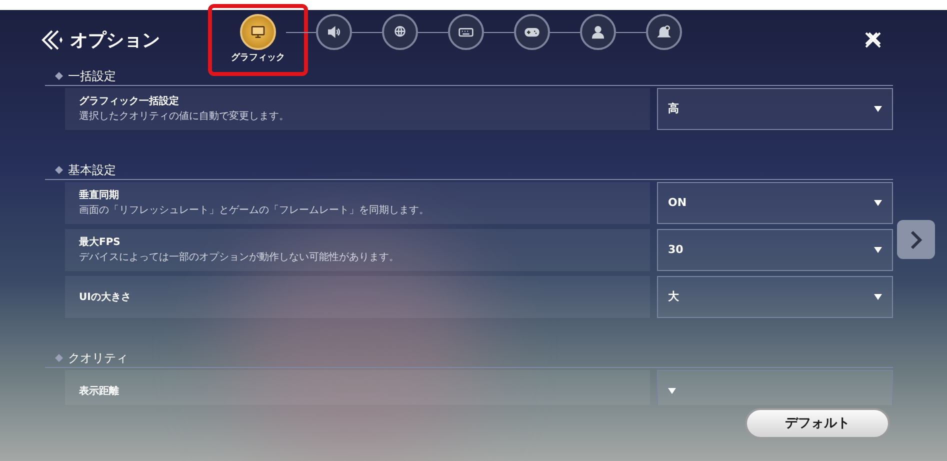  I want to click on setting-description: 選択したクオリティの値に自動で変更します。, so click(184, 117).